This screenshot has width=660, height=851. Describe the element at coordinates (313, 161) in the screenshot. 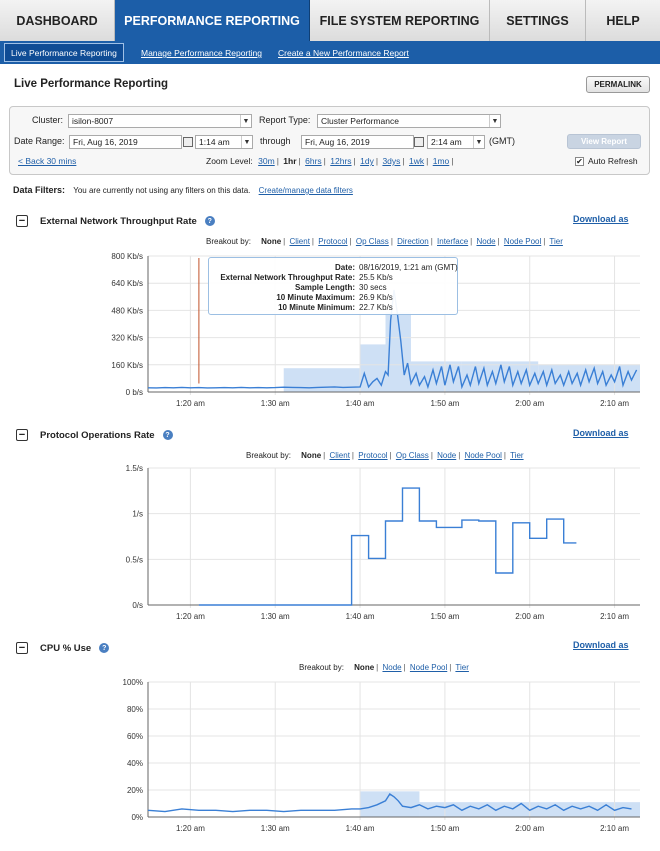

I see `zoom-6hrs: 6hrs` at that location.